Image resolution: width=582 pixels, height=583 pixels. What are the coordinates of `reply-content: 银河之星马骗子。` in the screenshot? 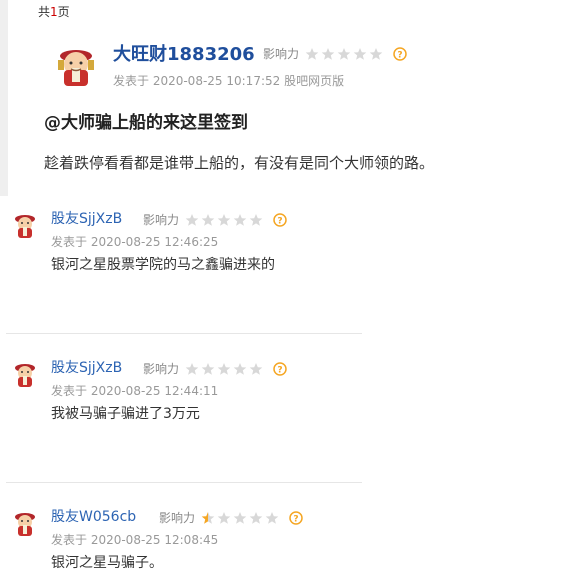 It's located at (107, 563).